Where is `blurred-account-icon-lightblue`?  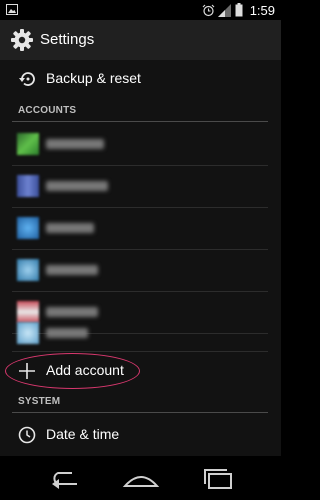
blurred-account-icon-lightblue is located at coordinates (28, 333).